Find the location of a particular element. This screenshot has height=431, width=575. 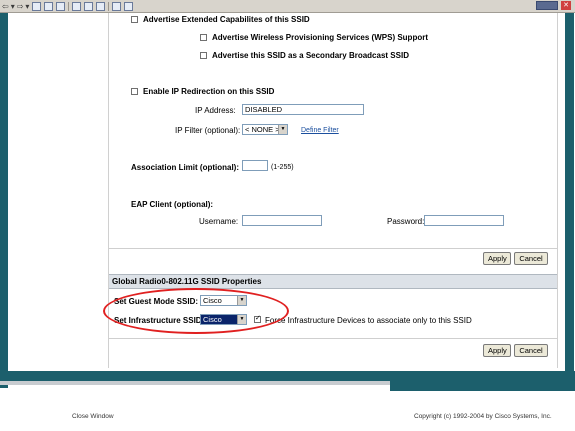

refresh-icon is located at coordinates (49, 6).